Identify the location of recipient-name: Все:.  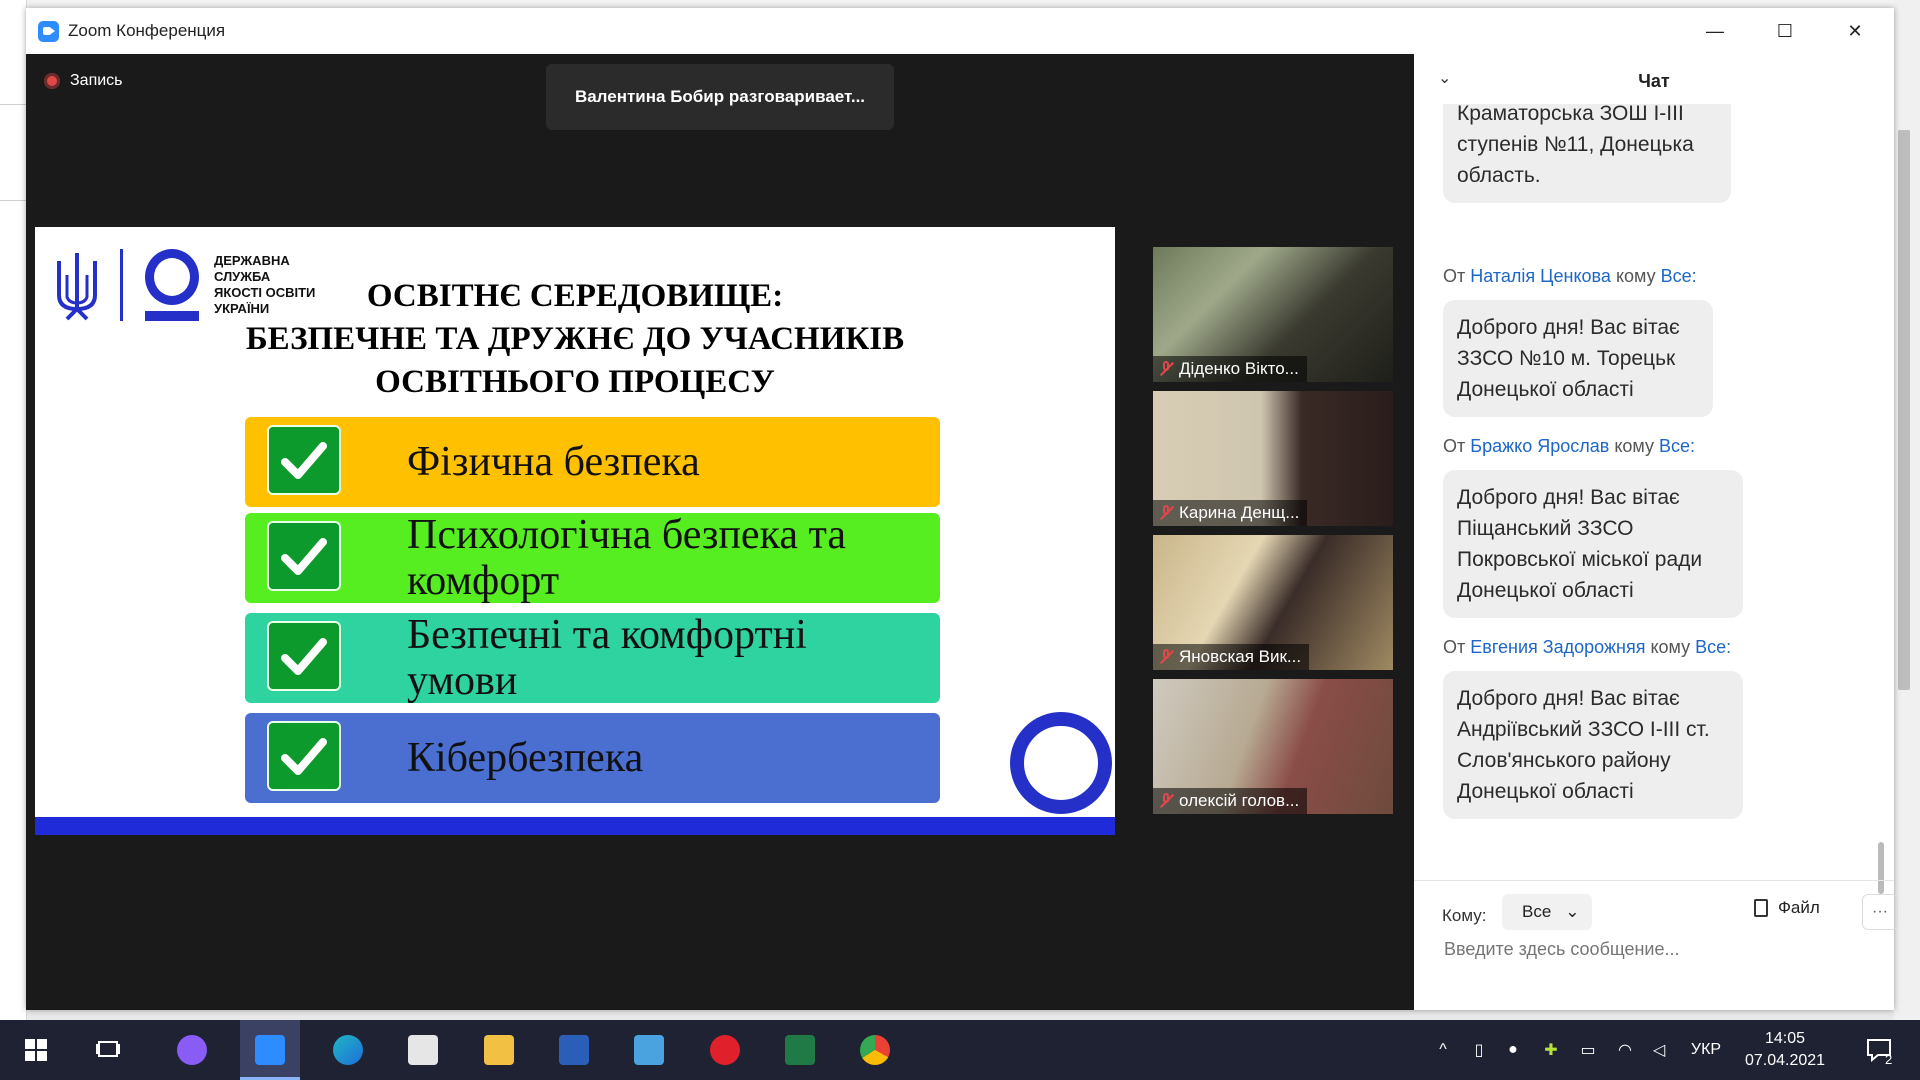
(1678, 276).